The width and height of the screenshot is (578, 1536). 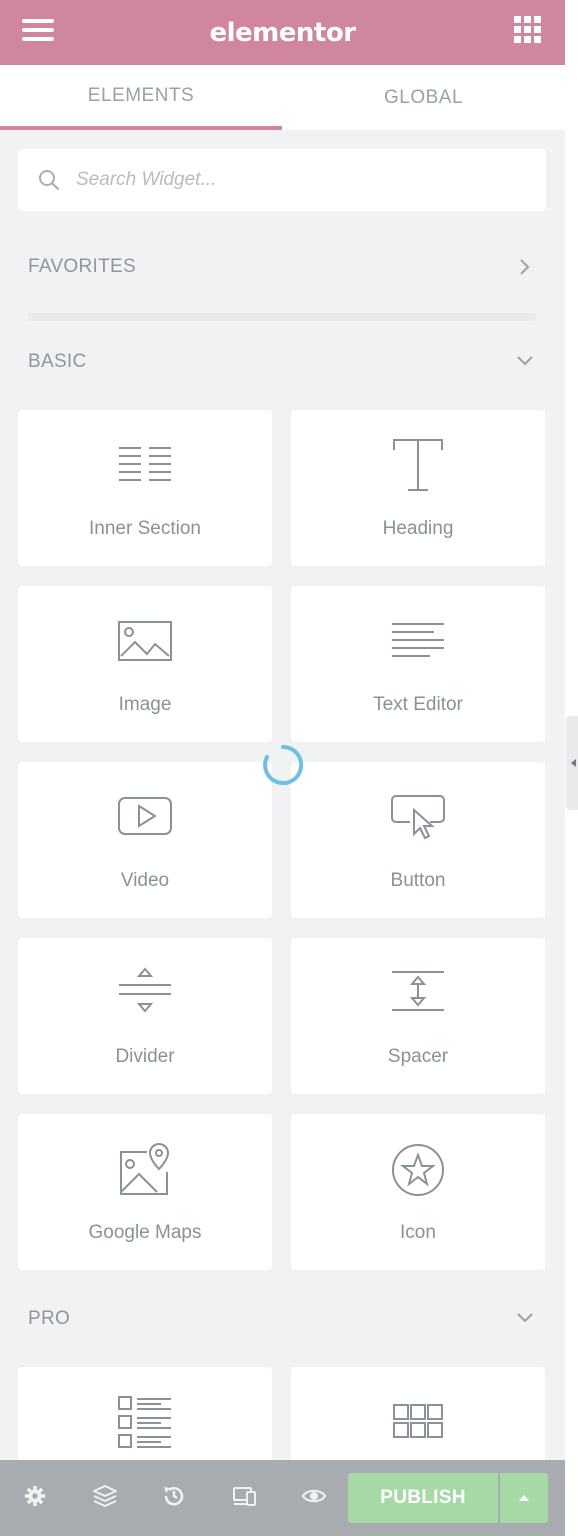 I want to click on category-pro-title: PRO, so click(x=49, y=1319).